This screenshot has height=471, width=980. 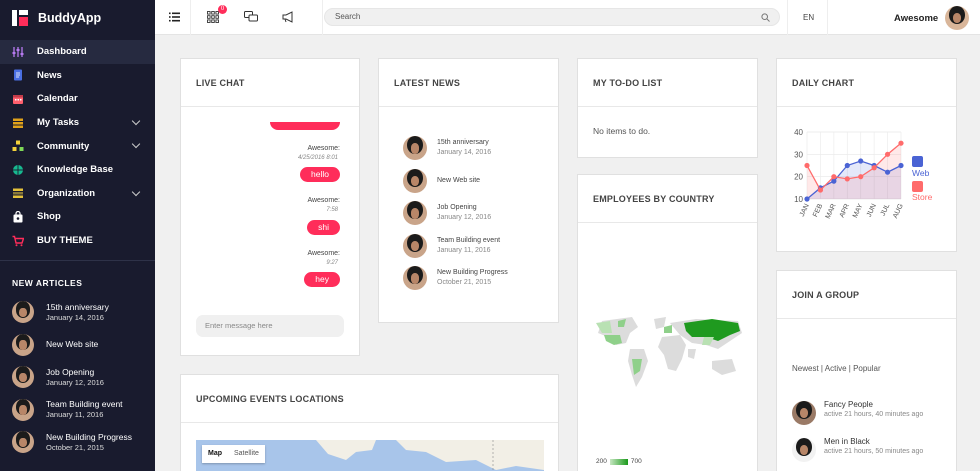 What do you see at coordinates (63, 146) in the screenshot?
I see `sidebar-item-label: Community` at bounding box center [63, 146].